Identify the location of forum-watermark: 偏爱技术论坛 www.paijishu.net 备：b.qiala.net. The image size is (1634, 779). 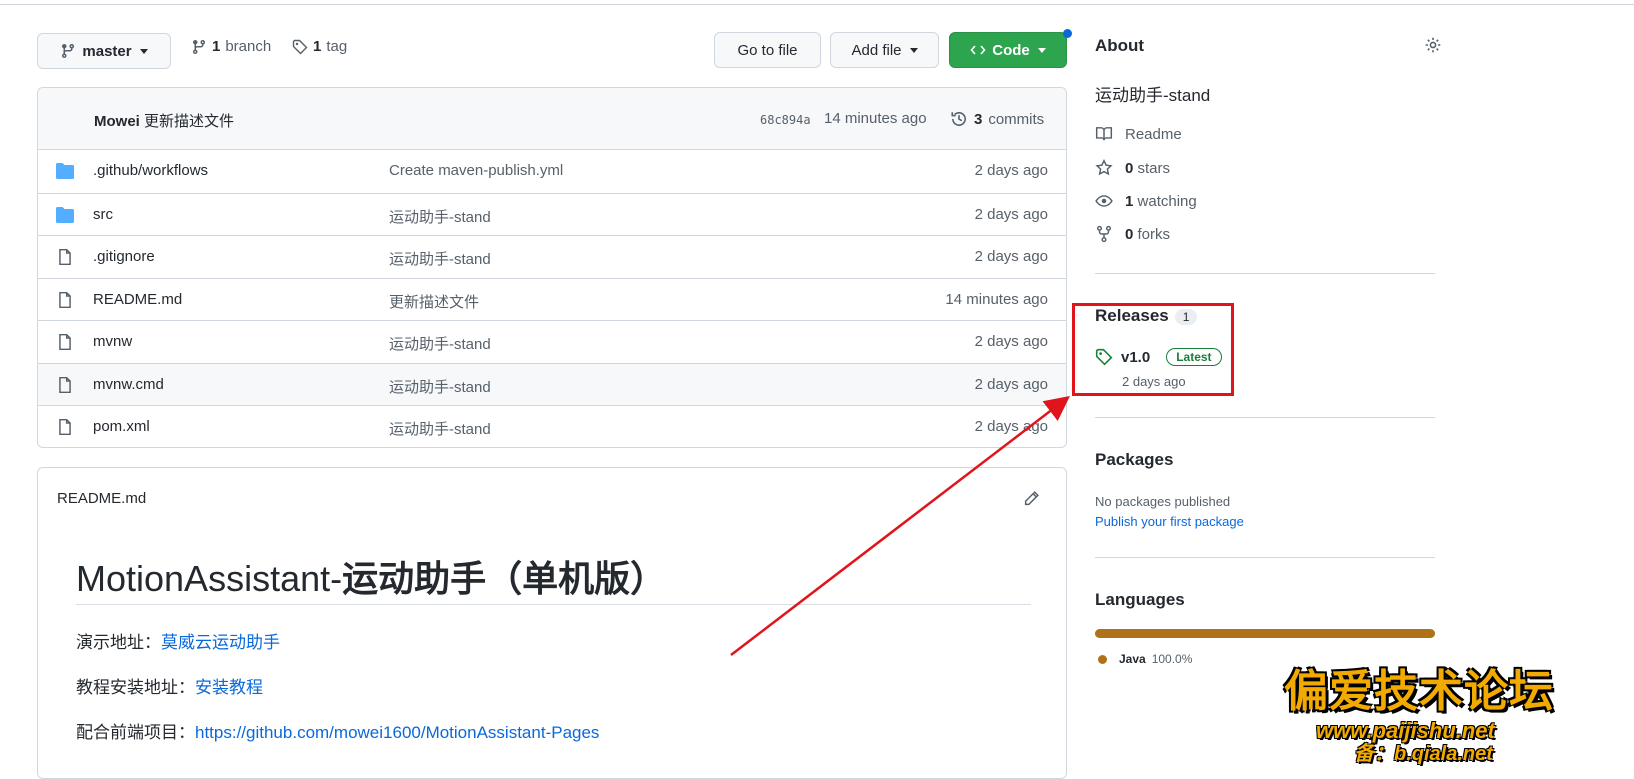
(1453, 710).